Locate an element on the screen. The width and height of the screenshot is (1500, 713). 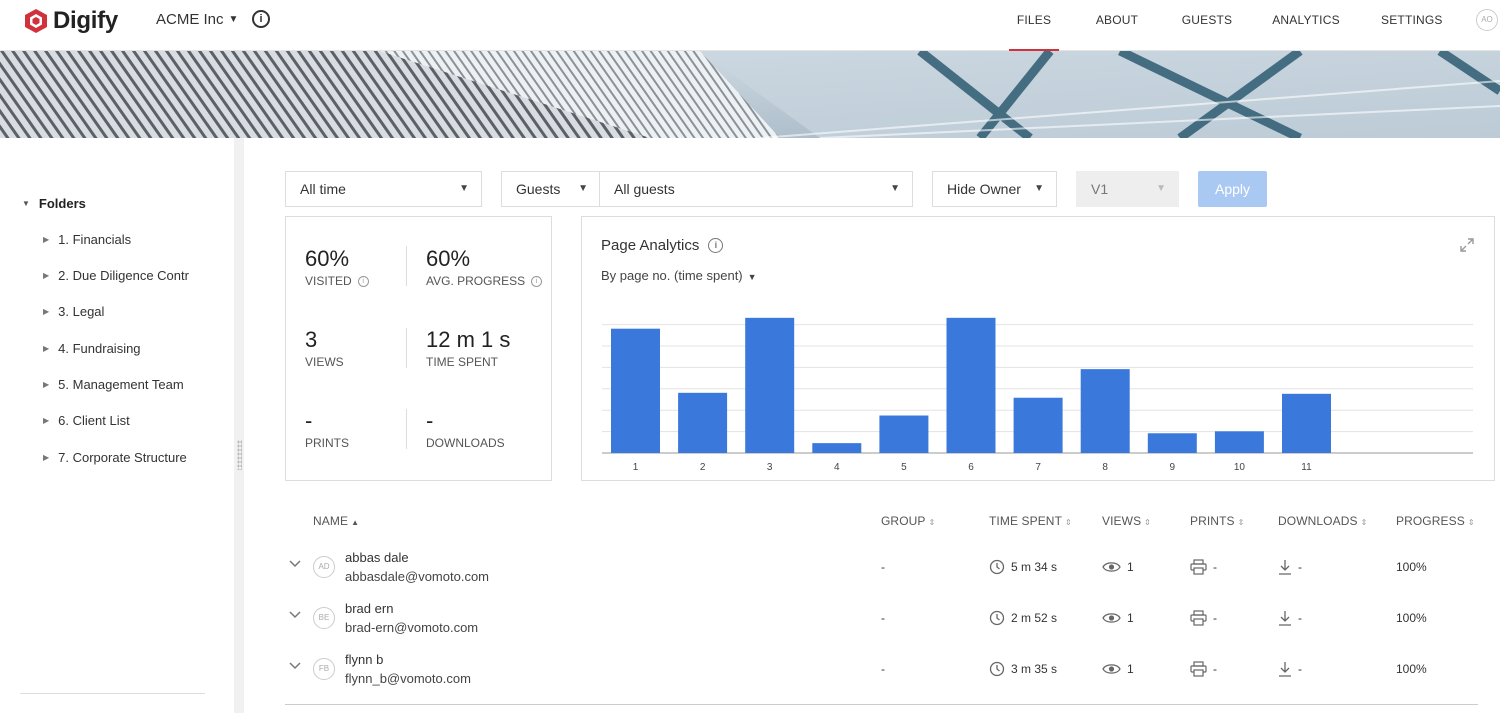
prints-stat: - PRINTS is located at coordinates (327, 429).